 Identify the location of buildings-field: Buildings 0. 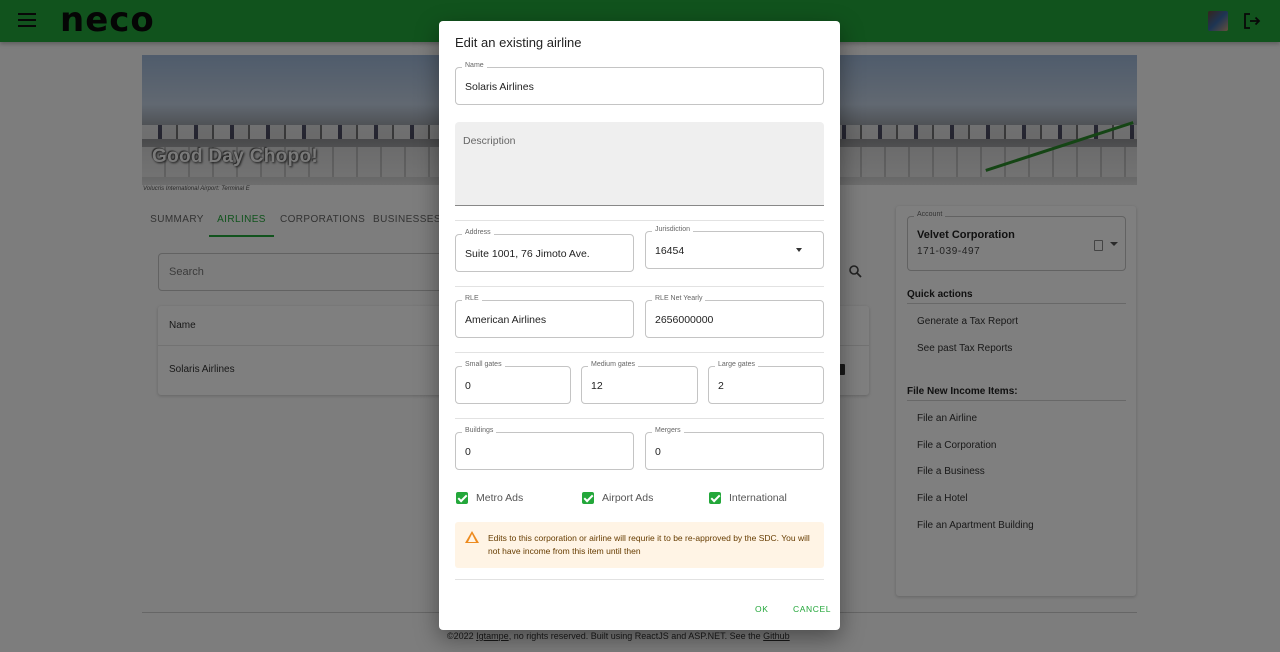
(544, 448).